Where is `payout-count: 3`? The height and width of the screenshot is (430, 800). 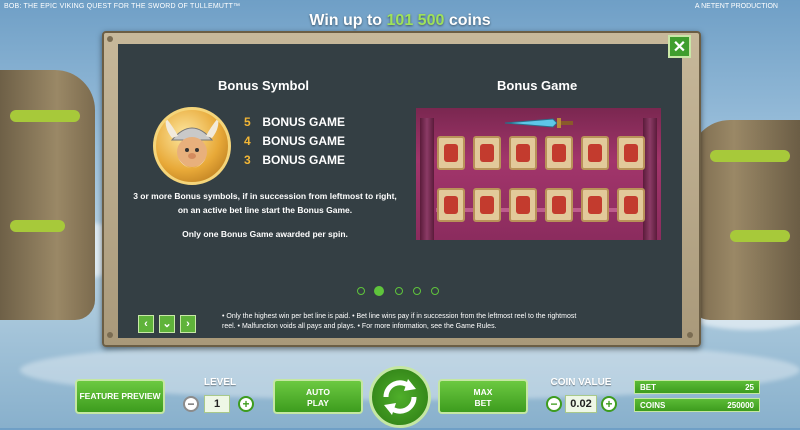
payout-count: 3 is located at coordinates (247, 160).